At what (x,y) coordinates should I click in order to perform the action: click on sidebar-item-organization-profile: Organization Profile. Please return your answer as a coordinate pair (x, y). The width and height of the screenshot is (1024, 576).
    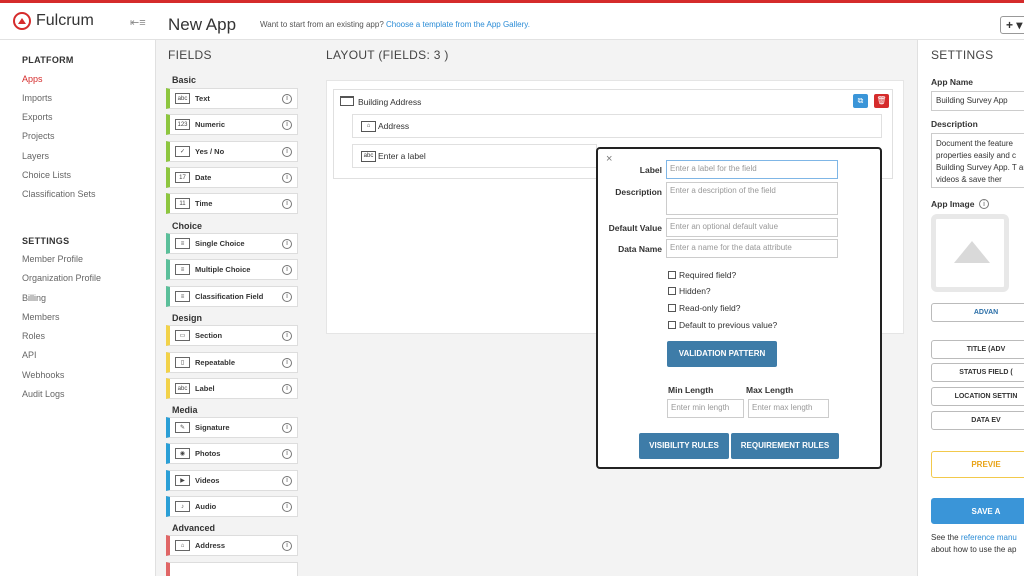
    Looking at the image, I should click on (61, 278).